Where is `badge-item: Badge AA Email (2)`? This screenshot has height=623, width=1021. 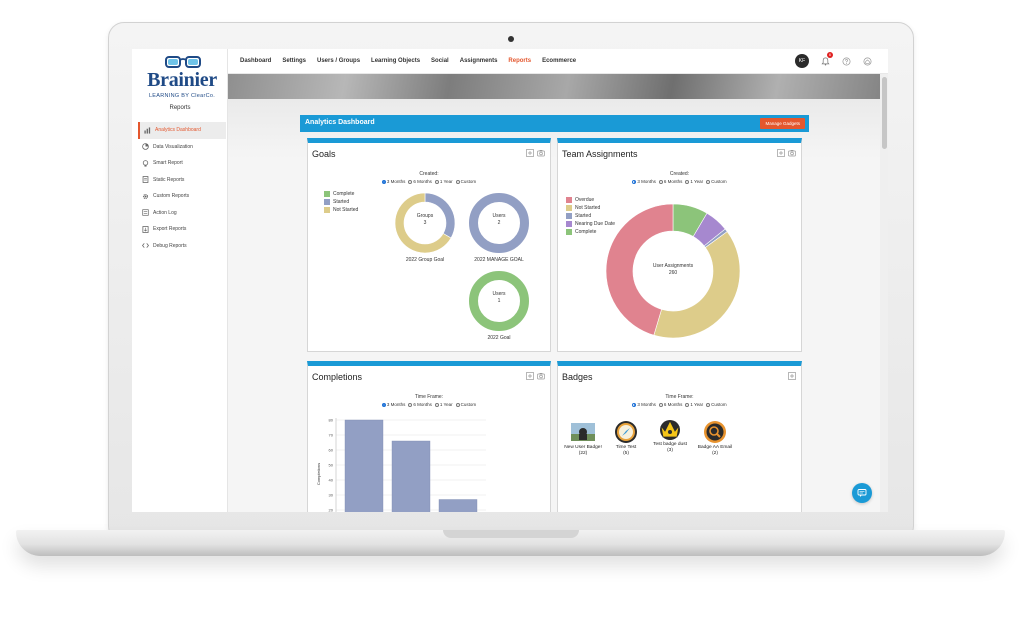
badge-item: Badge AA Email (2) is located at coordinates (715, 438).